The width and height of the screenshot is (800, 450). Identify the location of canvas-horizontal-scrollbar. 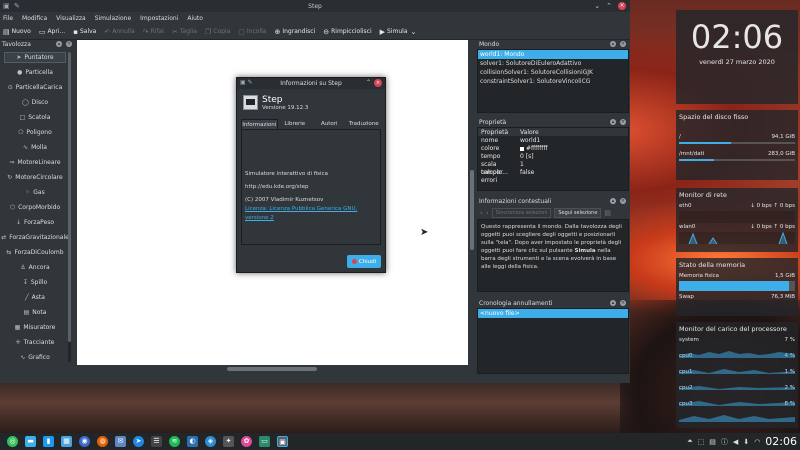
(272, 369).